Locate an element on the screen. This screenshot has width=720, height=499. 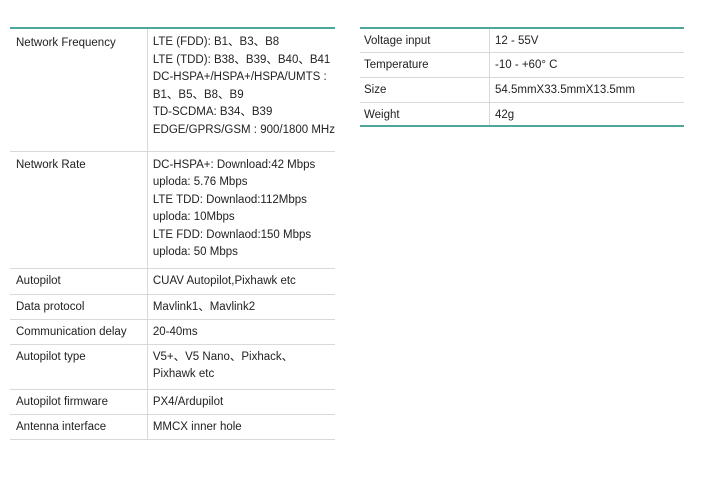
row-label: Size is located at coordinates (375, 89).